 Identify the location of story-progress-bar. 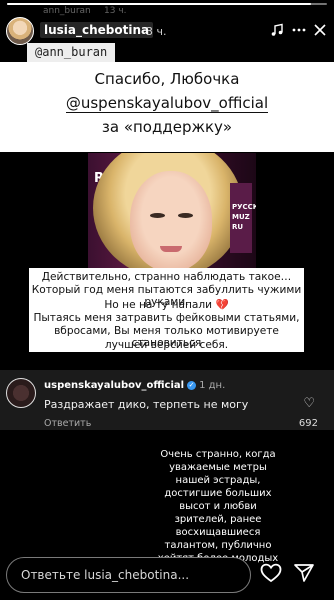
(167, 4).